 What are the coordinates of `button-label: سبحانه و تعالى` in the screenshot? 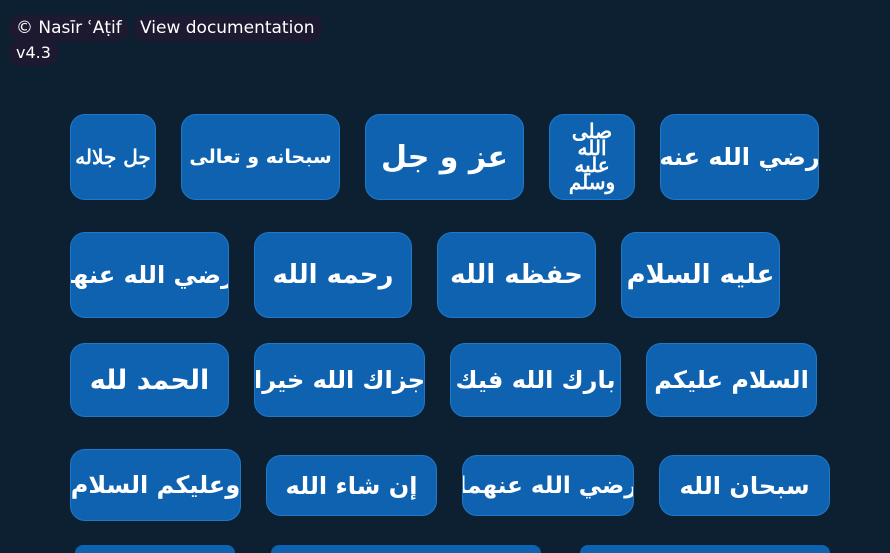 It's located at (260, 157).